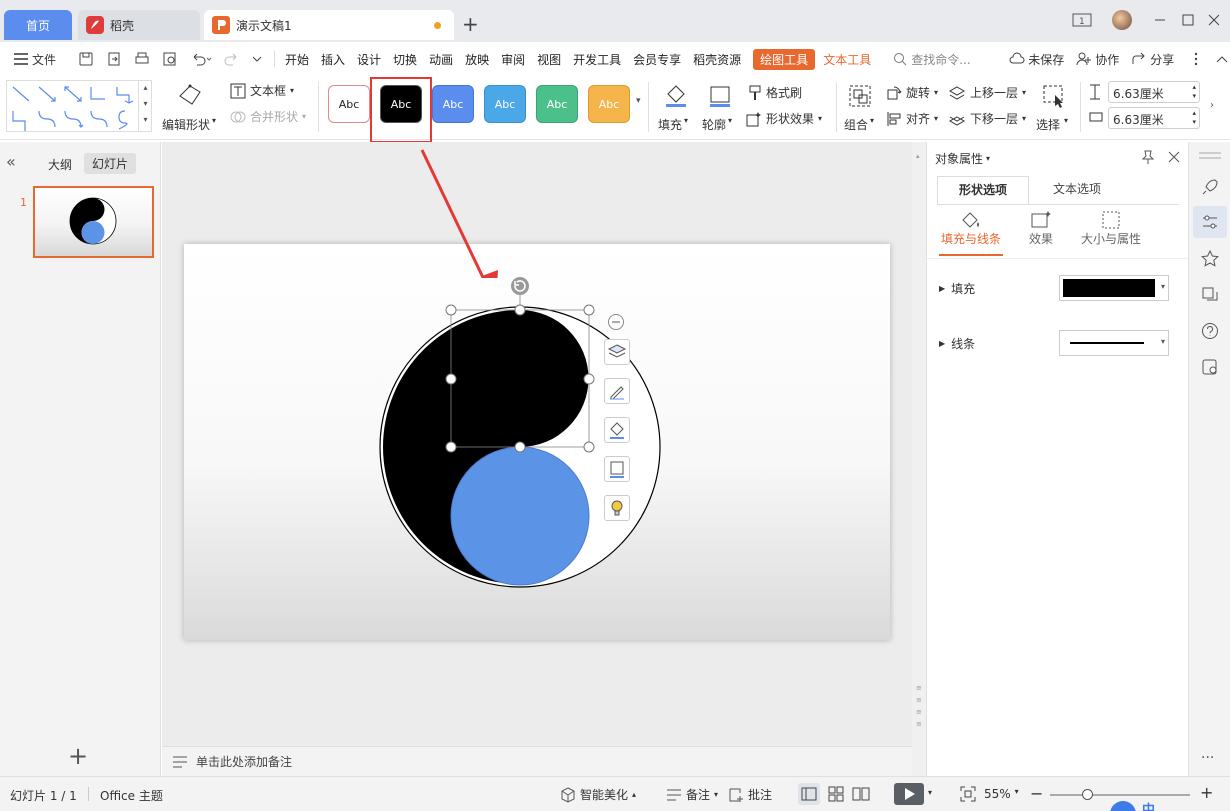 This screenshot has width=1230, height=811. Describe the element at coordinates (930, 792) in the screenshot. I see `play-options-icon: ▾` at that location.